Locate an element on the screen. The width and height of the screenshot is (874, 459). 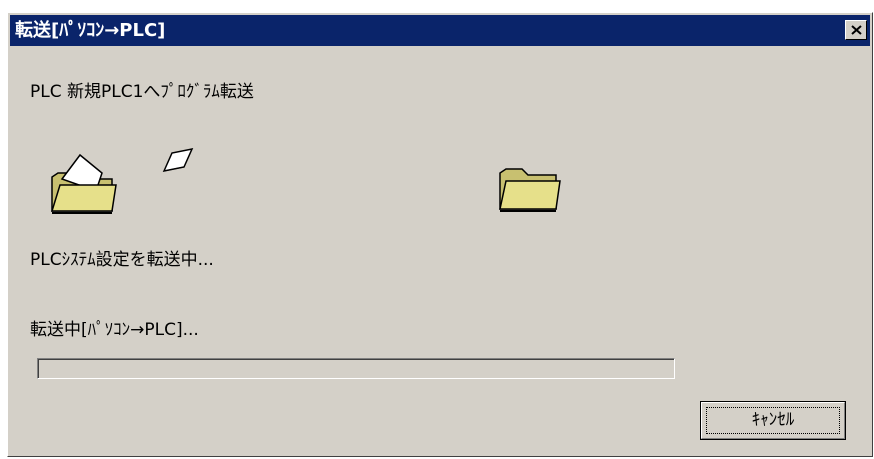
close-button is located at coordinates (856, 30).